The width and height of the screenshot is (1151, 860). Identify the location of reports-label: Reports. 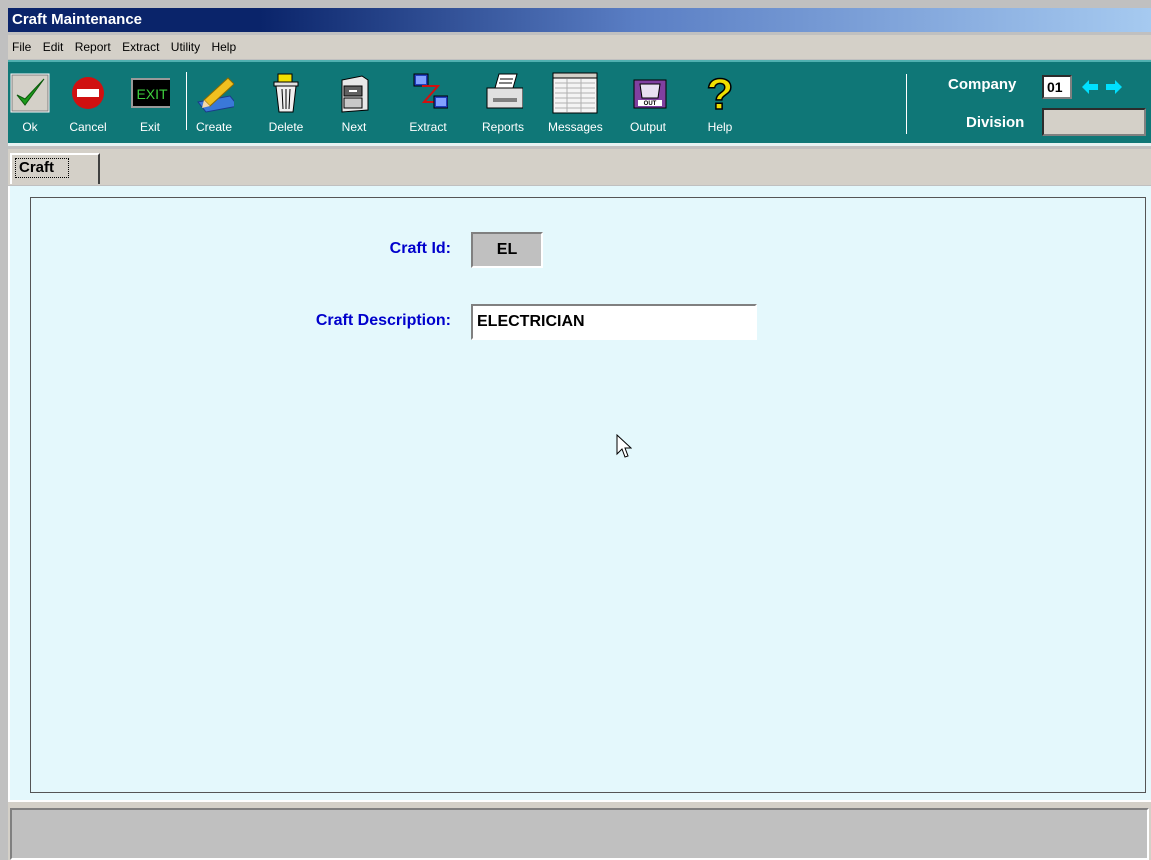
(503, 127).